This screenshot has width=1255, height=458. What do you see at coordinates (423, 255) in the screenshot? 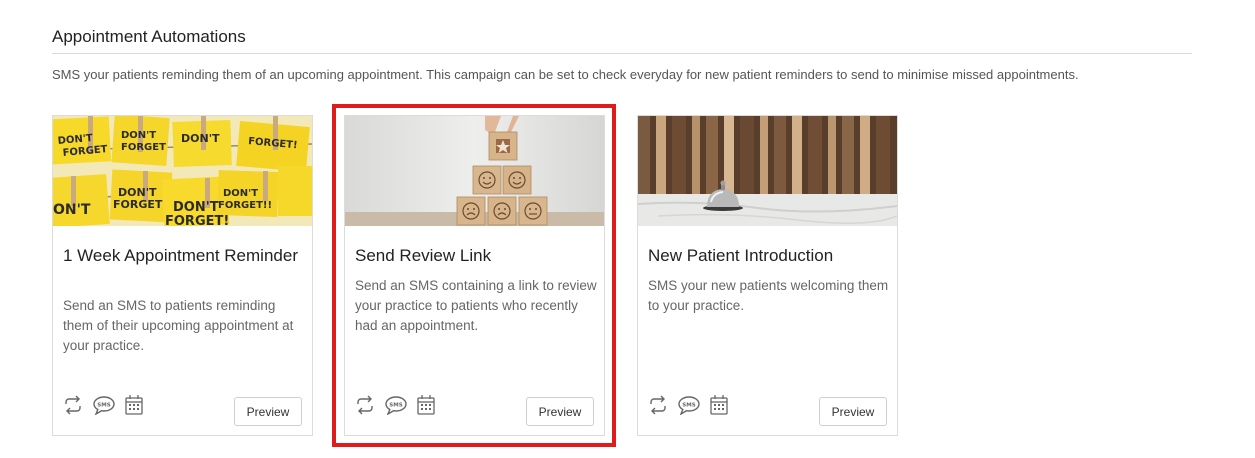
I see `card-title: Send Review Link` at bounding box center [423, 255].